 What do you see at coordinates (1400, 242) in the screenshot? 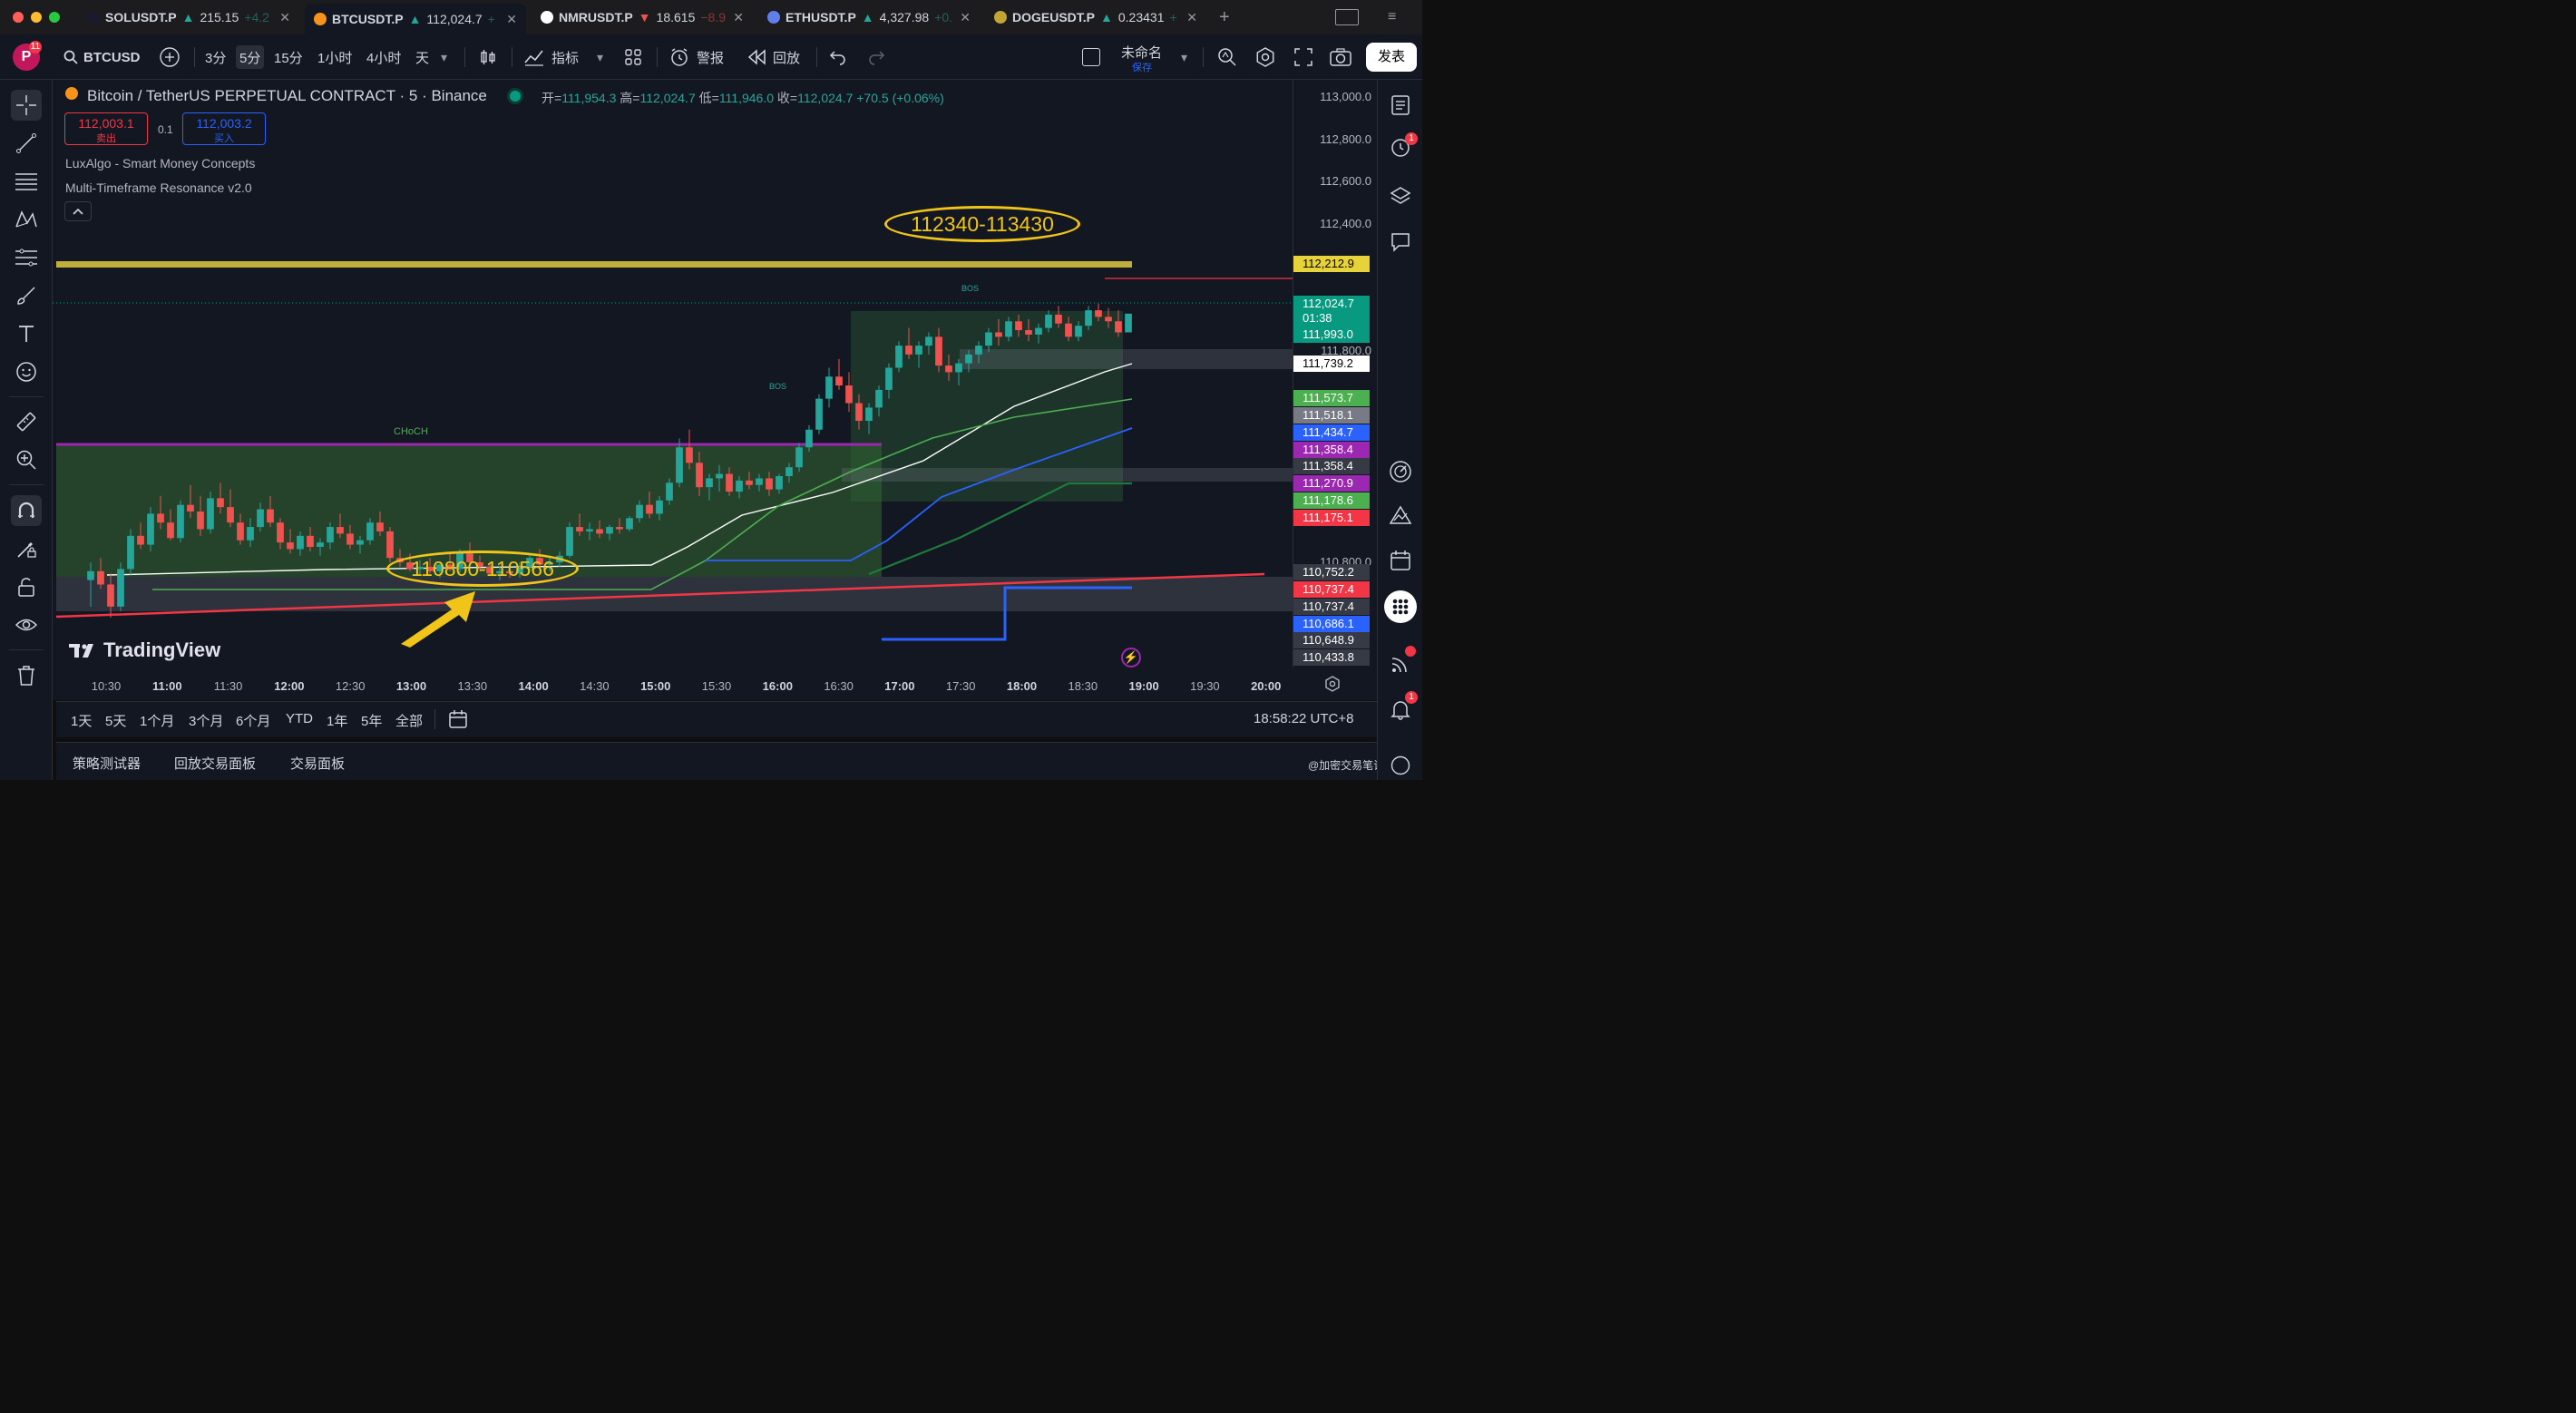
I see `chat-button` at bounding box center [1400, 242].